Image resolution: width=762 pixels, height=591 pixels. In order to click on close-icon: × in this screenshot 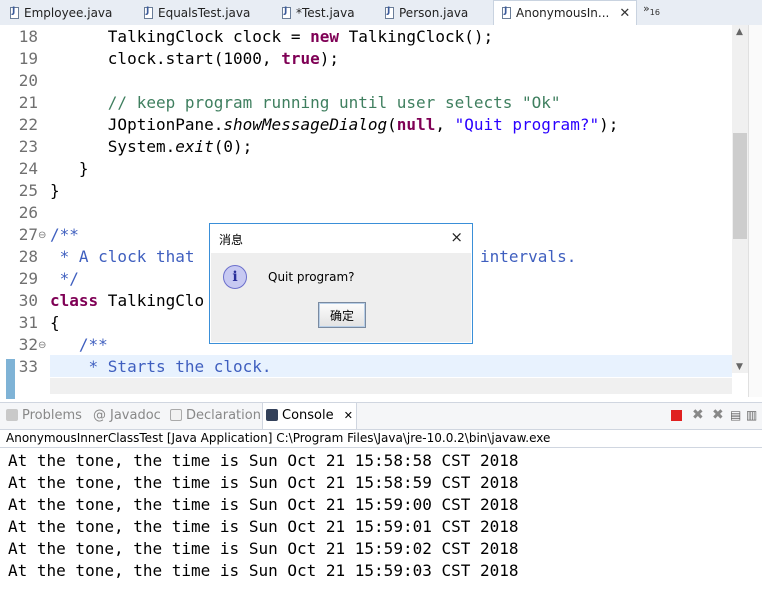, I will do `click(456, 237)`.